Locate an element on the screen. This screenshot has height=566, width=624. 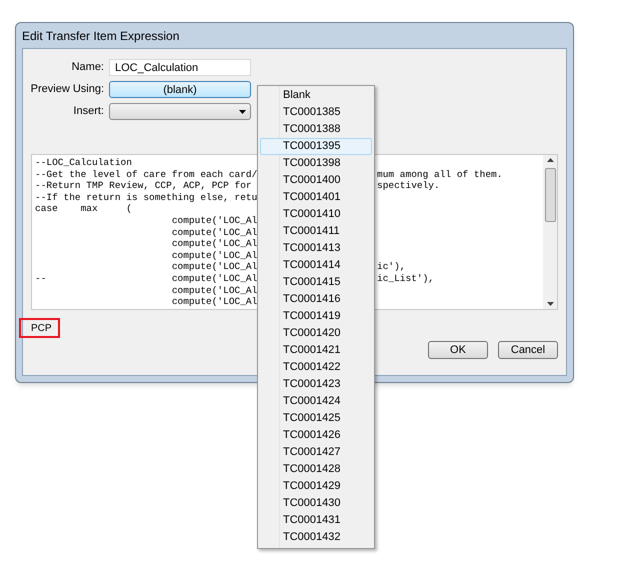
insert-label: Insert: is located at coordinates (88, 112).